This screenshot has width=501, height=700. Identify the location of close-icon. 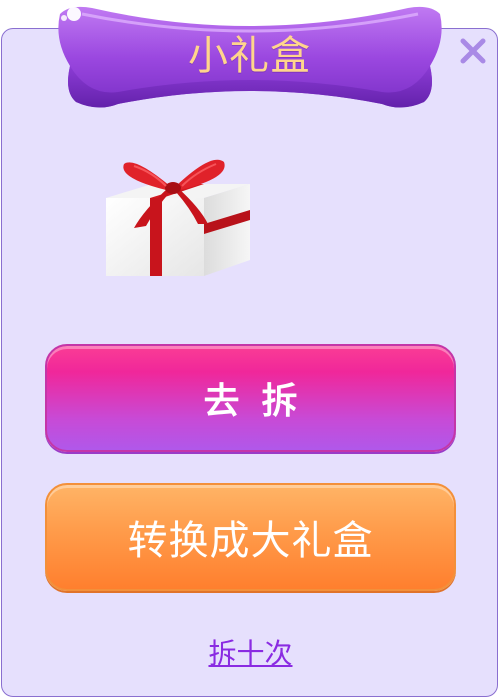
(473, 51).